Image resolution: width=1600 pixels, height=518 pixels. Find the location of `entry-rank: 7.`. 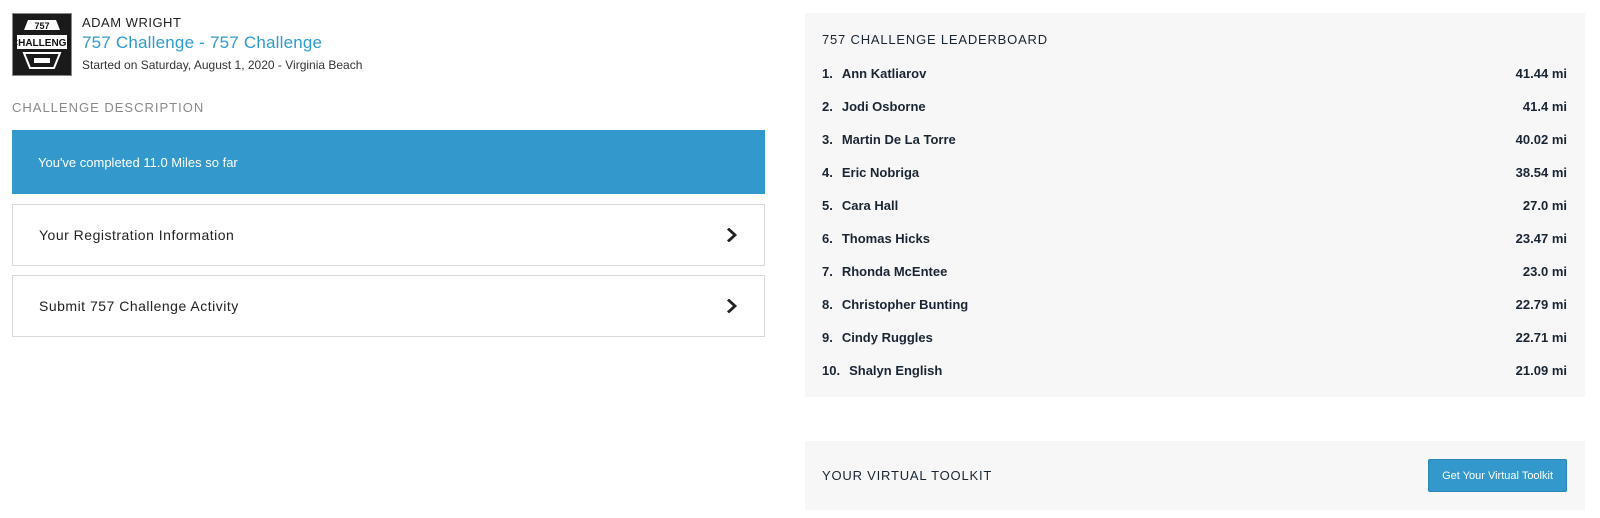

entry-rank: 7. is located at coordinates (827, 271).